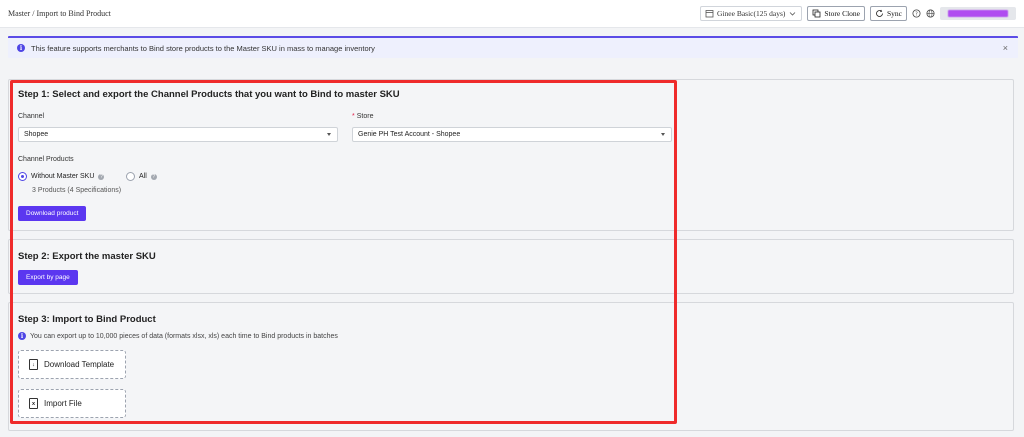 The width and height of the screenshot is (1024, 437). What do you see at coordinates (63, 403) in the screenshot?
I see `import-file-label: Import File` at bounding box center [63, 403].